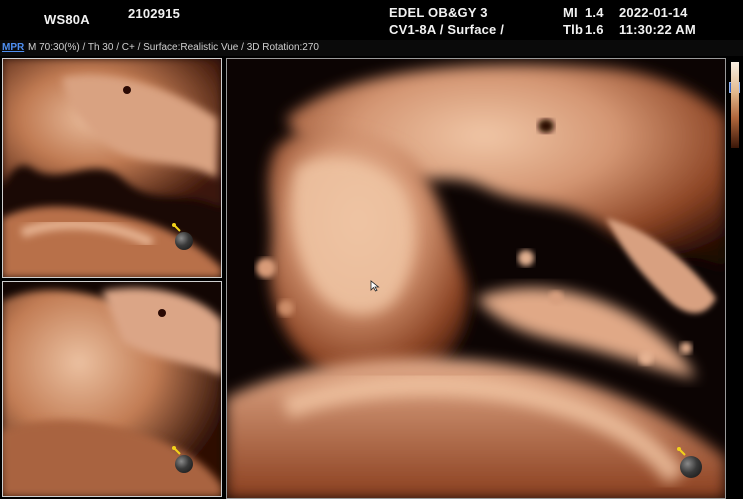 Image resolution: width=743 pixels, height=499 pixels. Describe the element at coordinates (375, 286) in the screenshot. I see `mouse-pointer-icon` at that location.